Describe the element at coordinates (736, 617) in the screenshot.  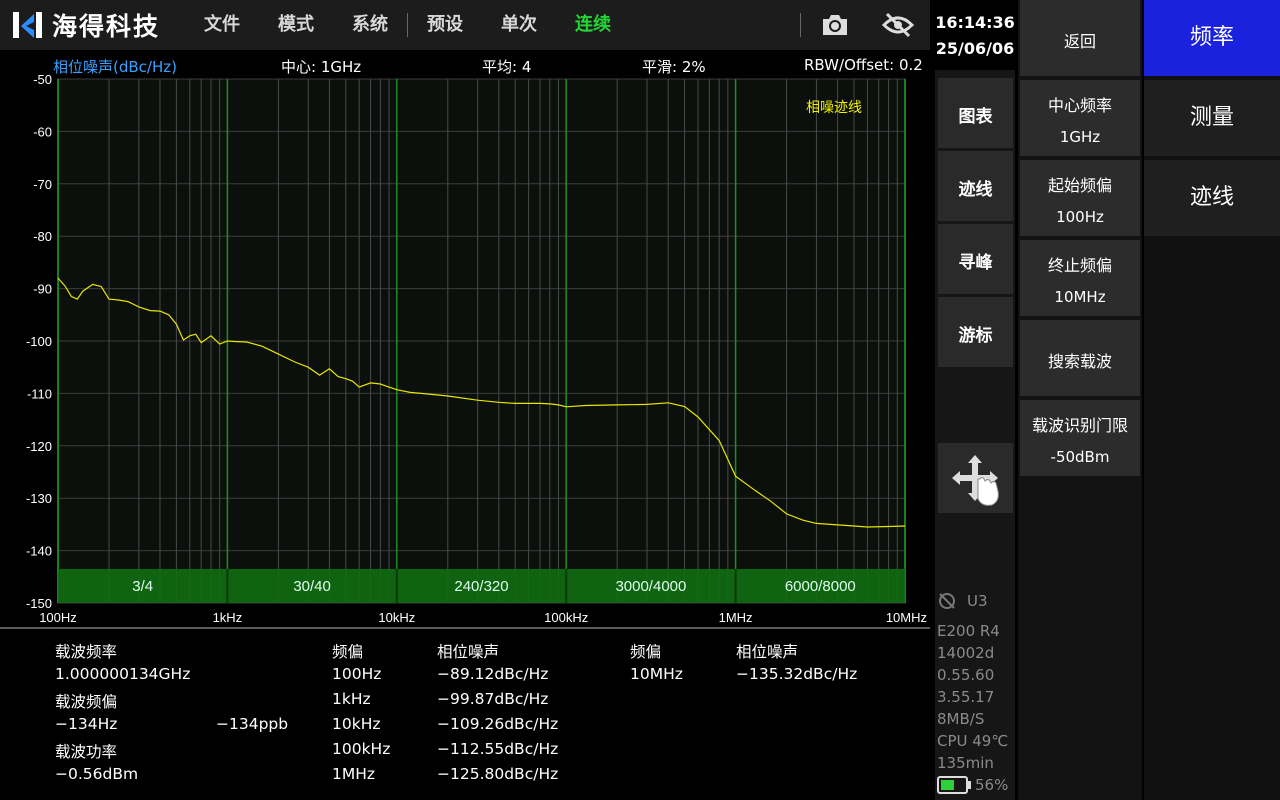
I see `x-tick-label: 1MHz` at that location.